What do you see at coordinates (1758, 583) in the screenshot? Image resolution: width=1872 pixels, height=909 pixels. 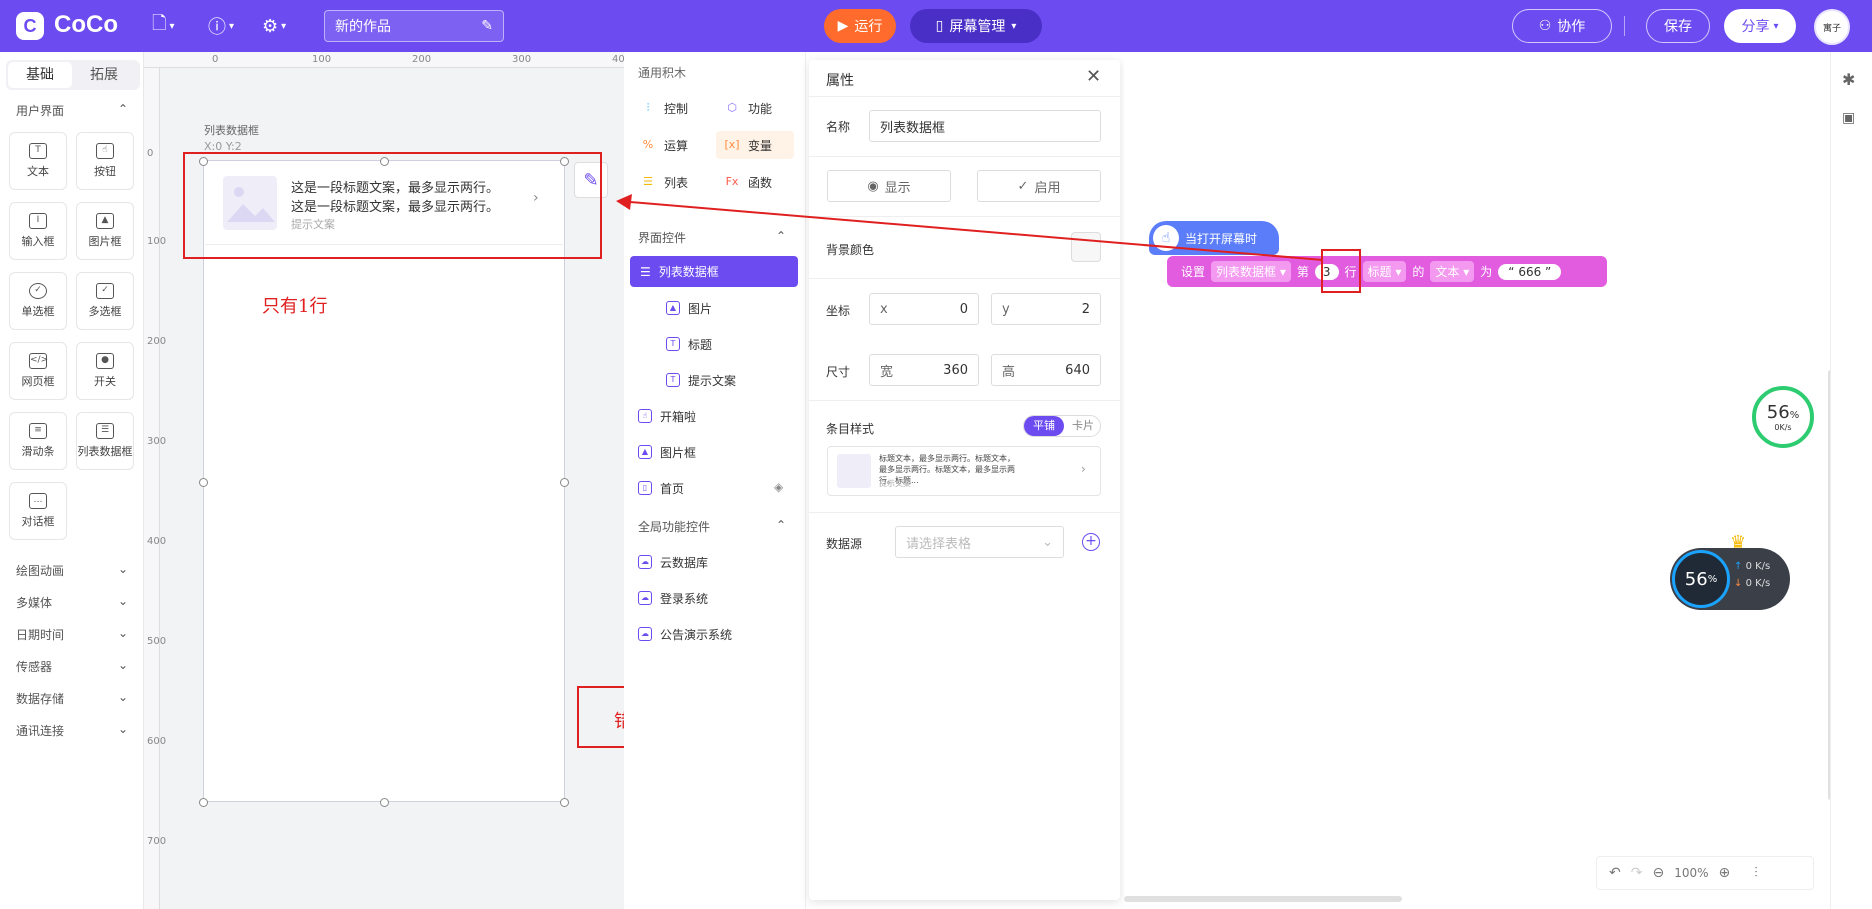 I see `download-value: 0 K/s` at bounding box center [1758, 583].